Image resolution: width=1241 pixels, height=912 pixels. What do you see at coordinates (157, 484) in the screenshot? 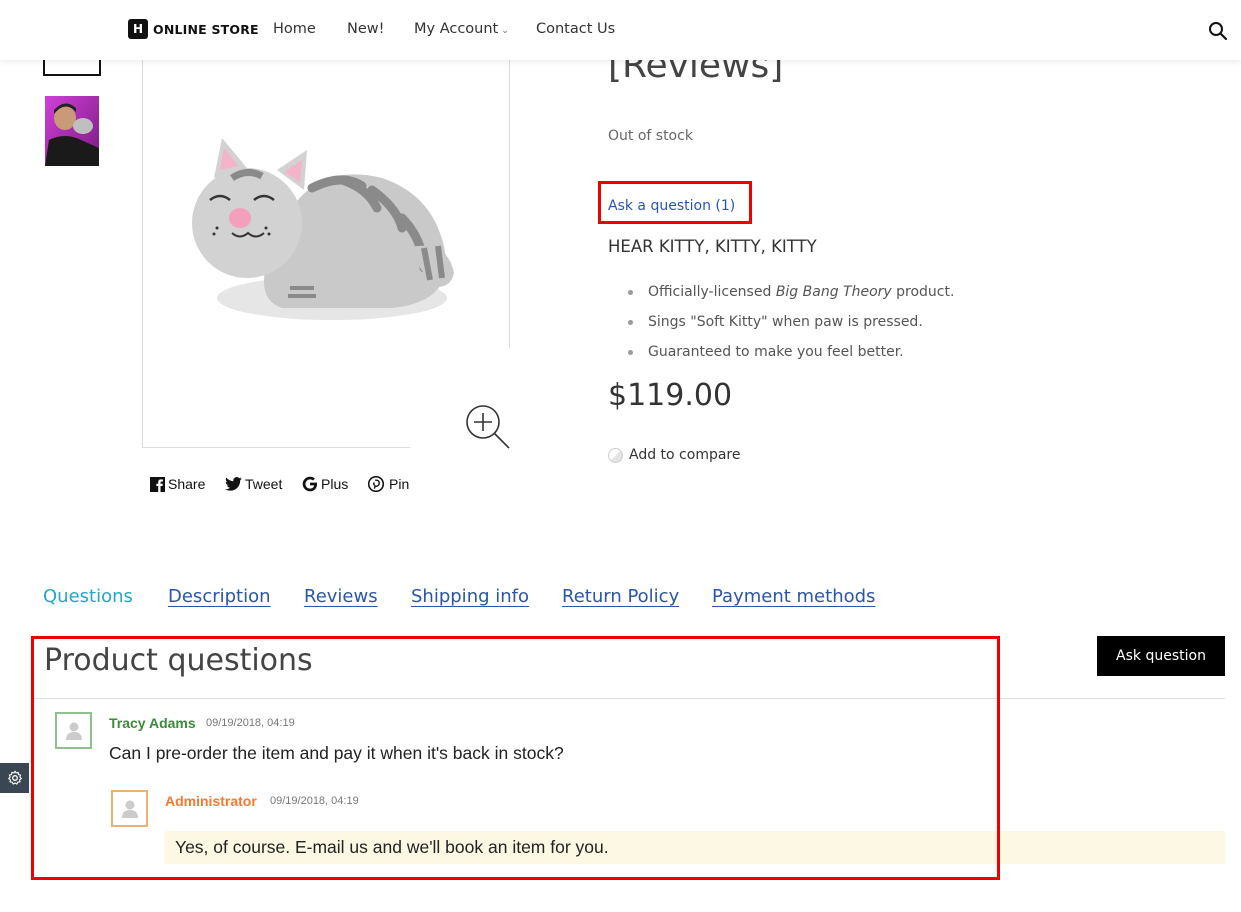
I see `facebook-icon` at bounding box center [157, 484].